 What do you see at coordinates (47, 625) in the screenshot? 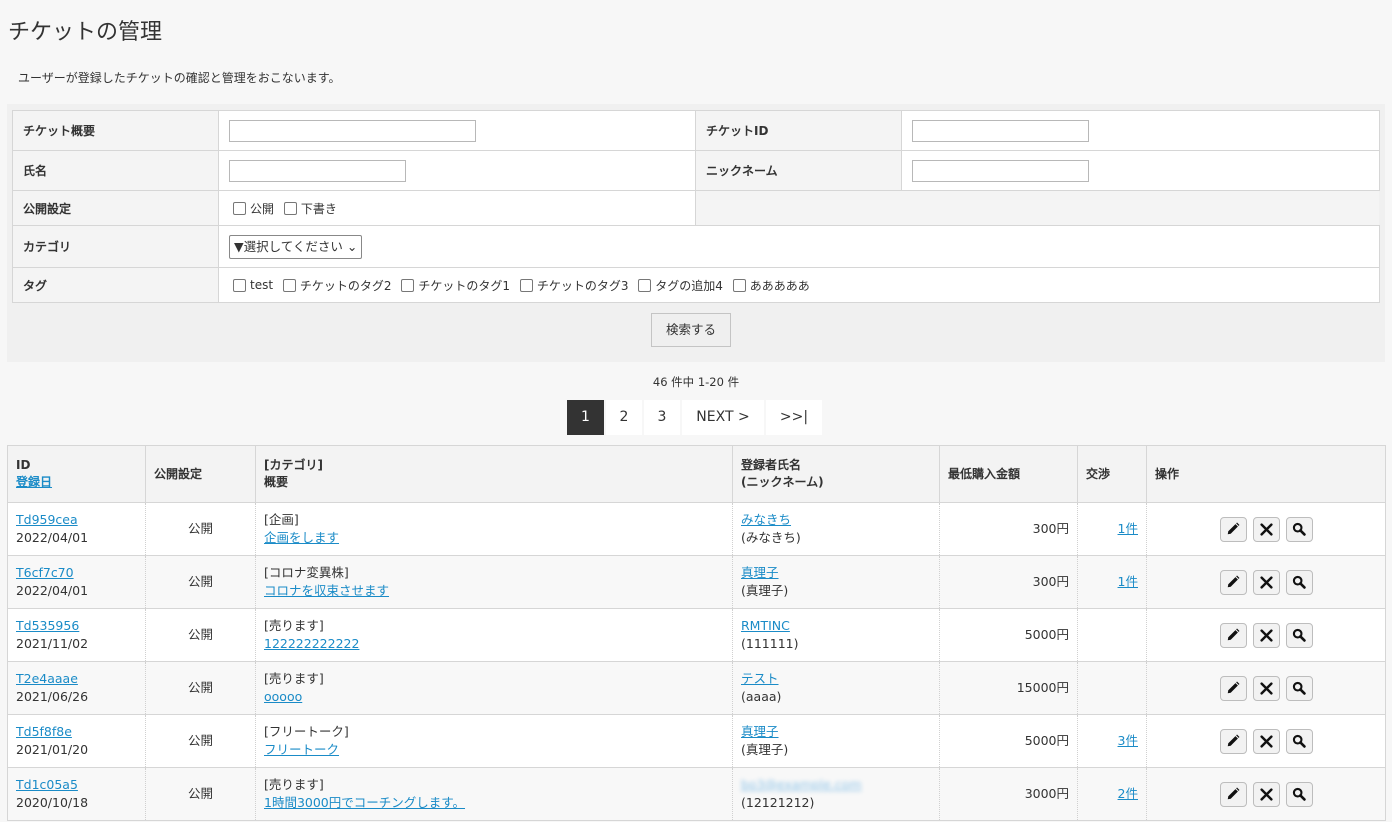
I see `ticket-id-link: Td535956` at bounding box center [47, 625].